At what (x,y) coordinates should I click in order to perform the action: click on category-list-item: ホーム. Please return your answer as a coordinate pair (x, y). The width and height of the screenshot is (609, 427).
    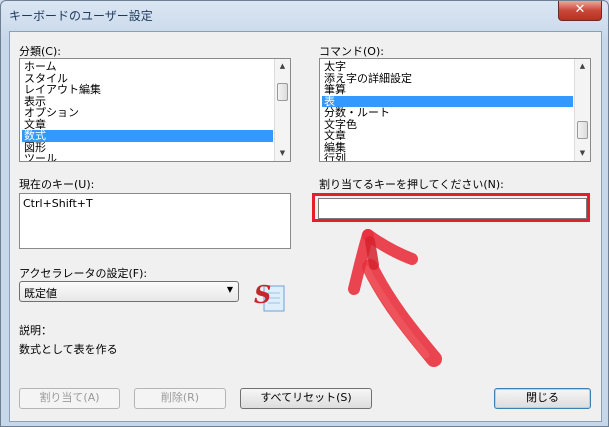
    Looking at the image, I should click on (147, 67).